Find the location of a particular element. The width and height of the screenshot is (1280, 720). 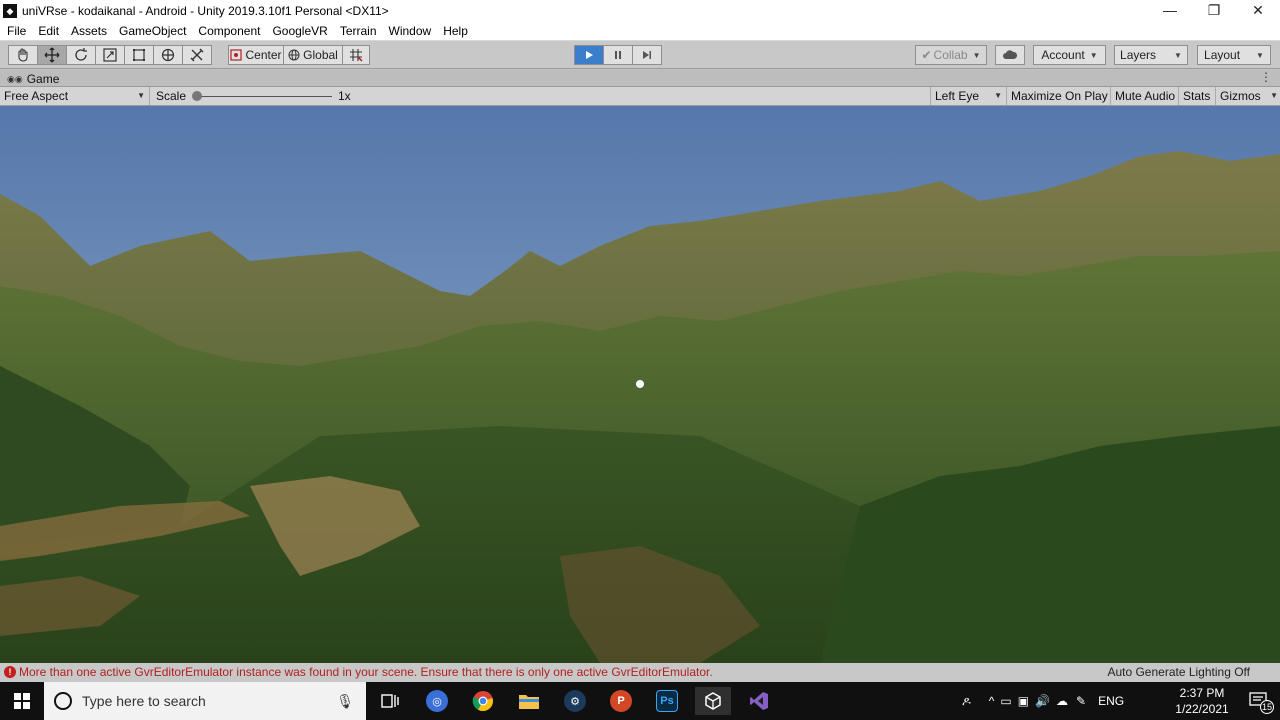

pivot-center-label: Center is located at coordinates (263, 55).